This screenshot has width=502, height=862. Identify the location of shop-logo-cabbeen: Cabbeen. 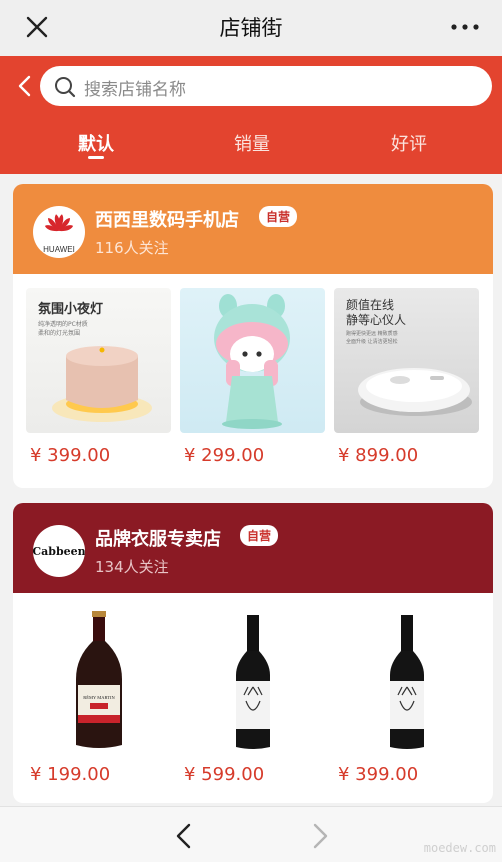
(59, 551).